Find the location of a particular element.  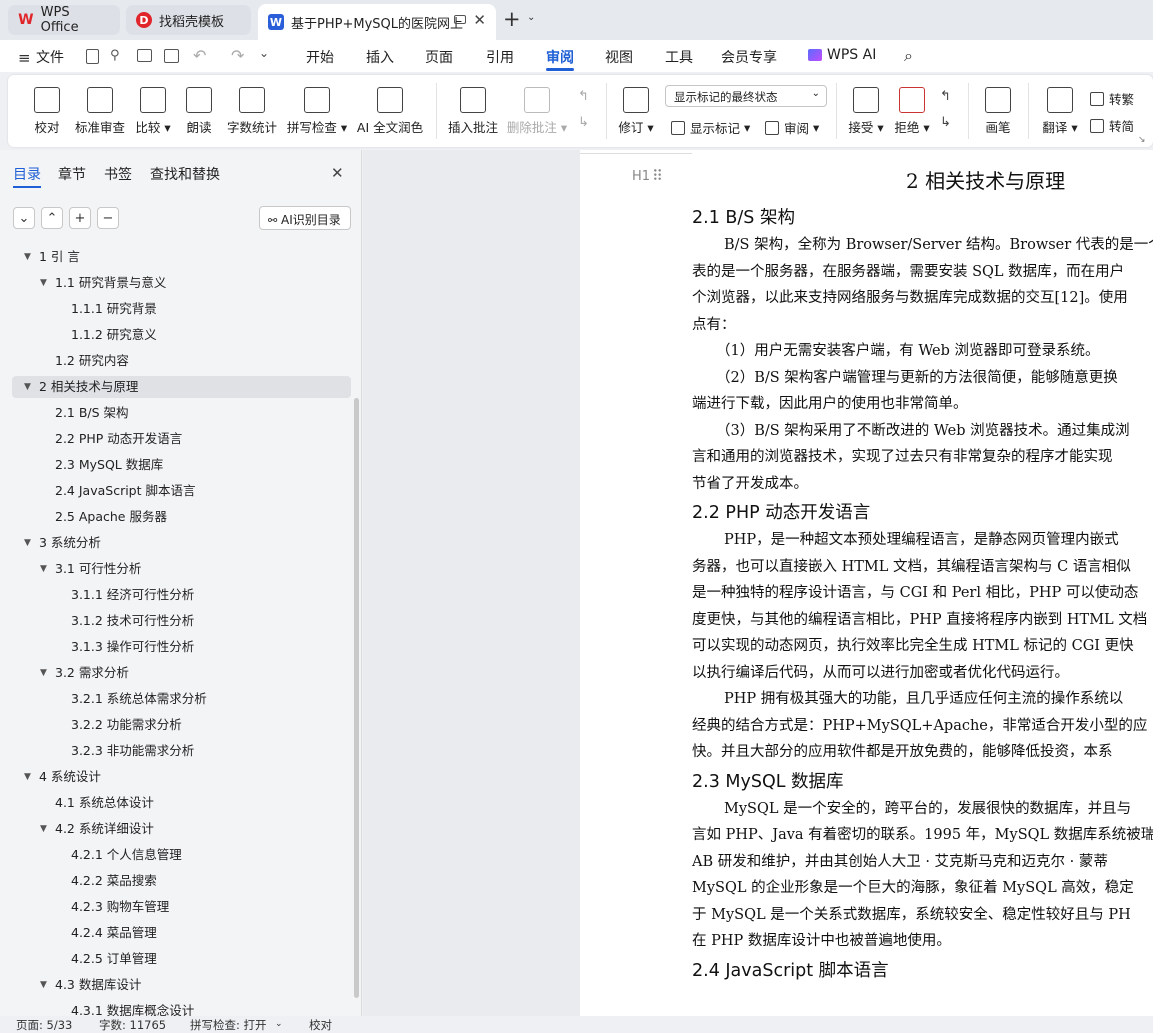

menu-wps-ai: WPS AI is located at coordinates (851, 55).